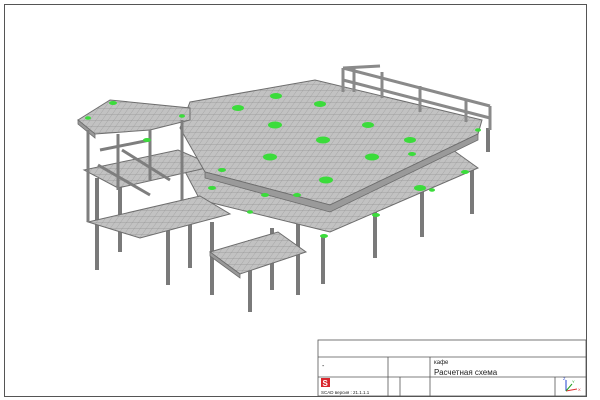 Image resolution: width=600 pixels, height=400 pixels. What do you see at coordinates (134, 117) in the screenshot?
I see `gable-roof` at bounding box center [134, 117].